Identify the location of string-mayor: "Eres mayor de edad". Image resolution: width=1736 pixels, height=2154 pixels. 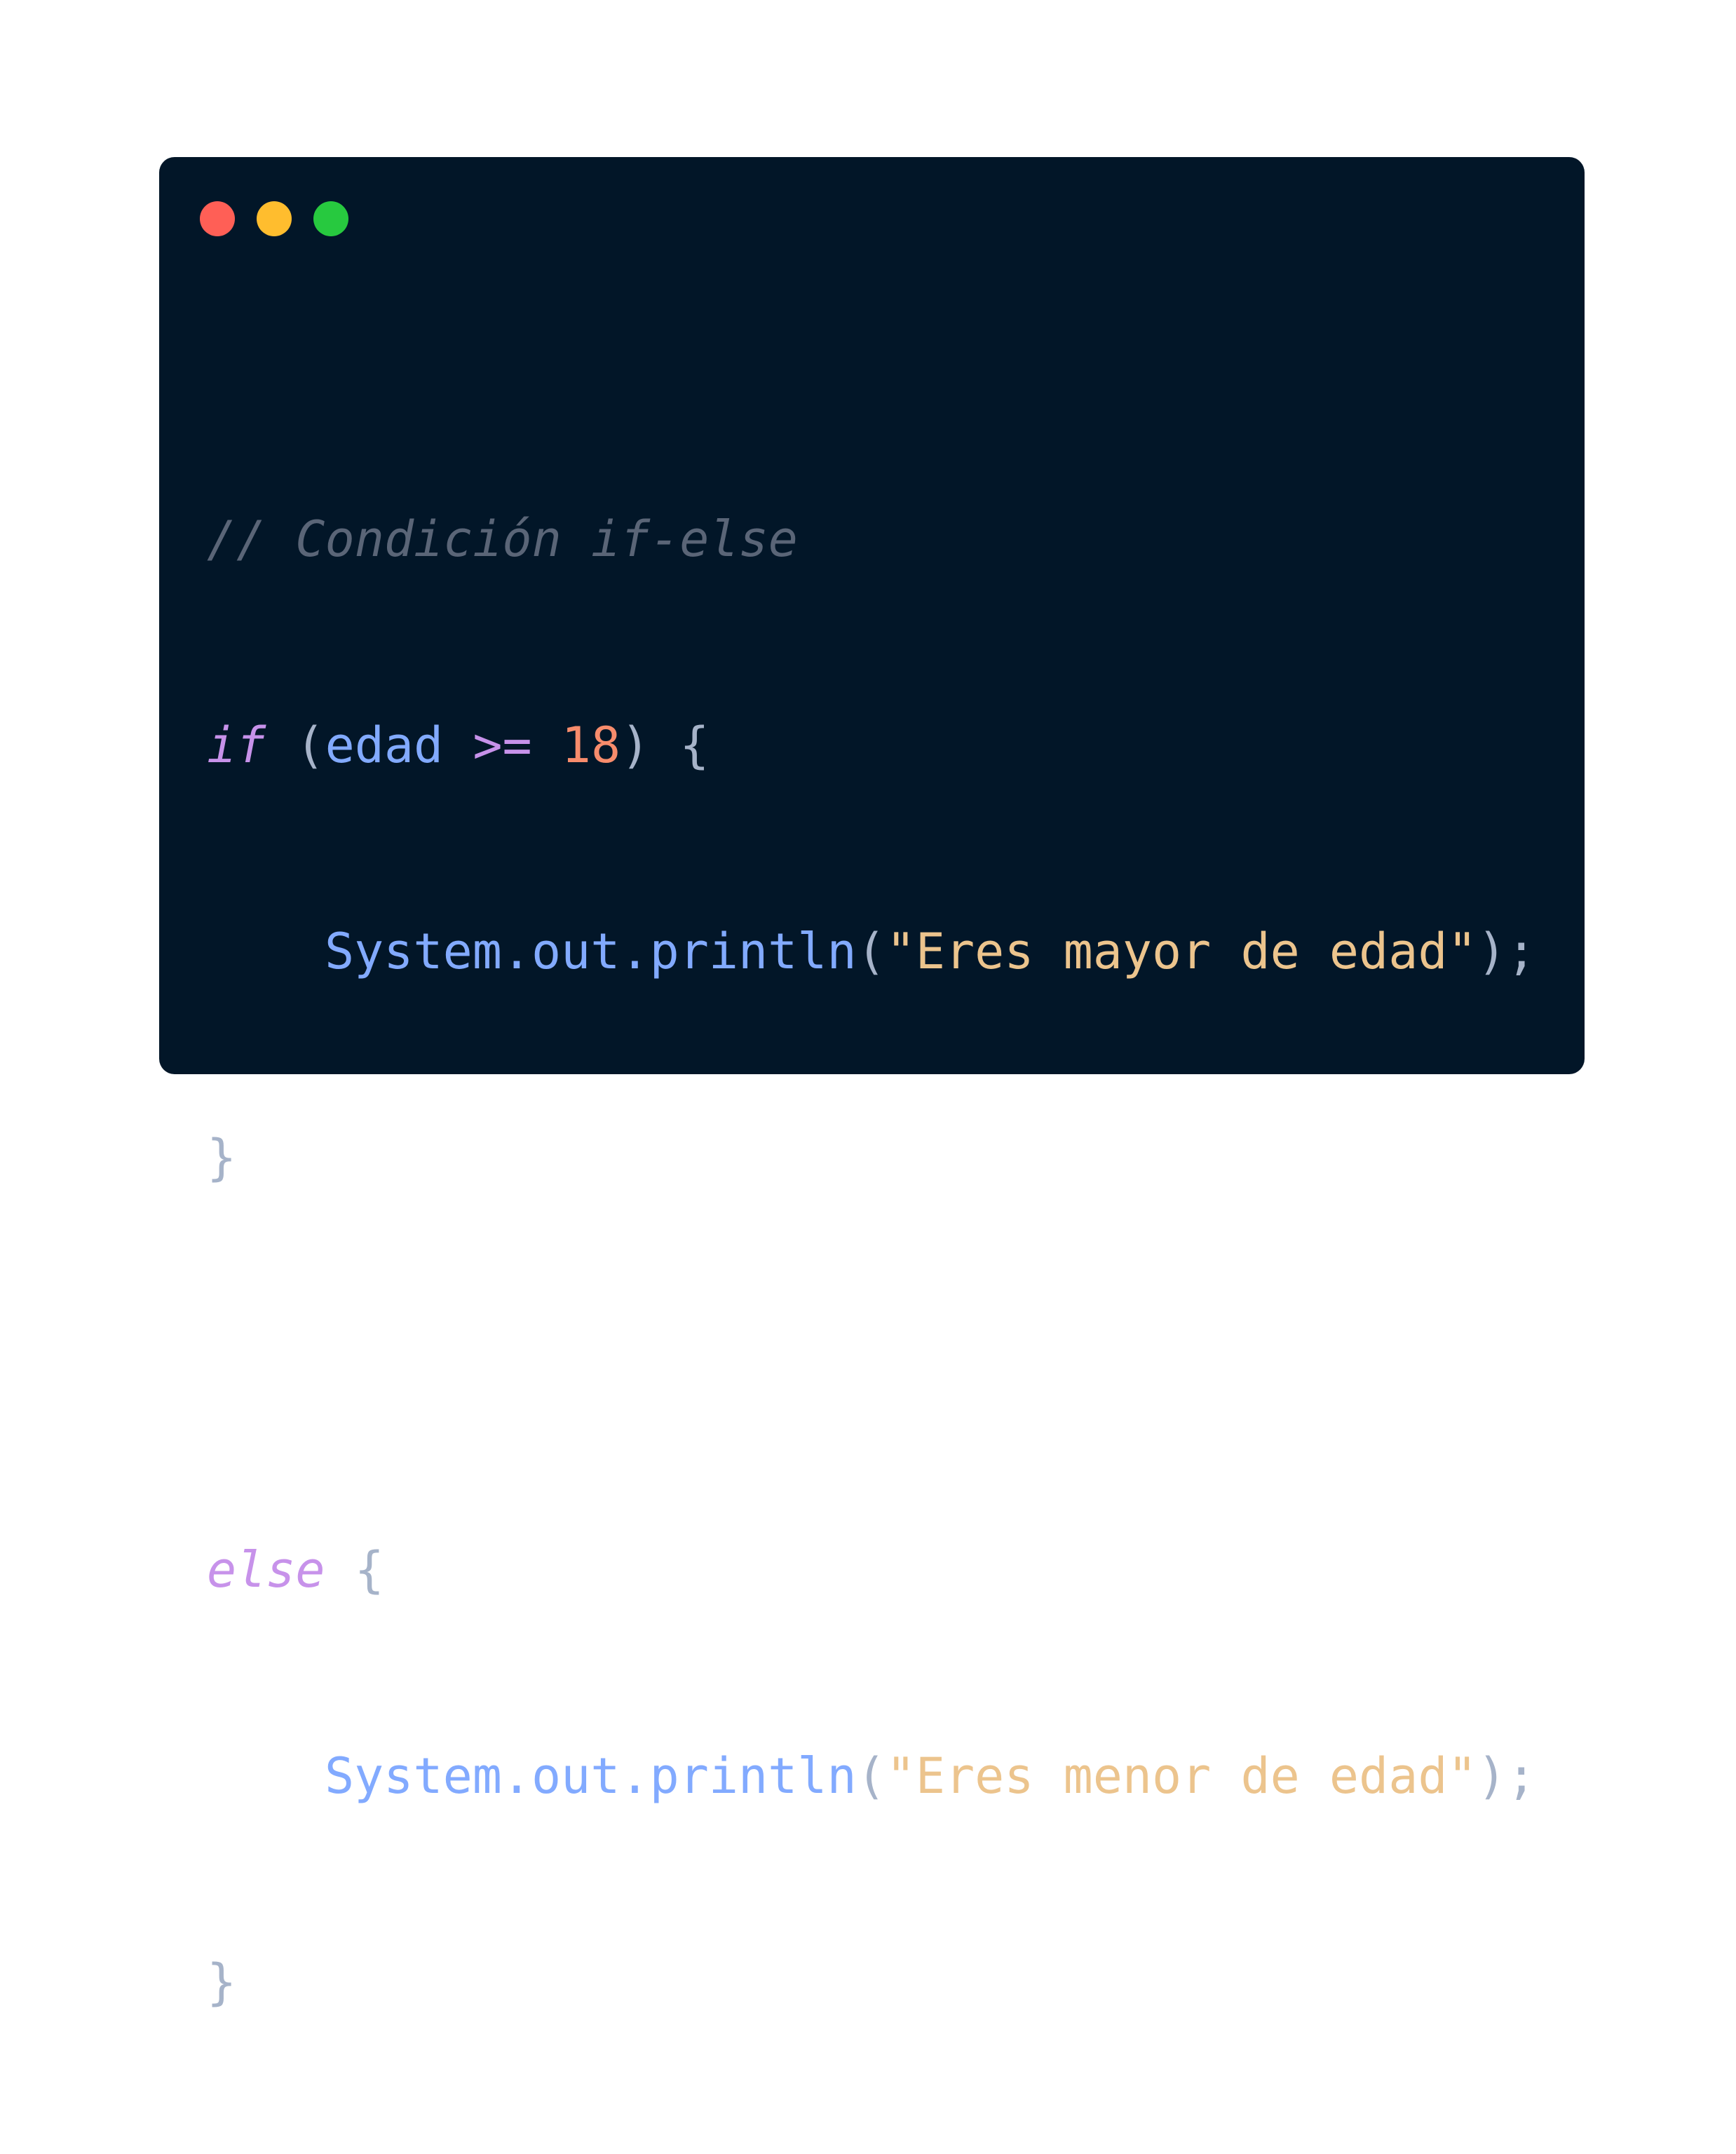
(1181, 951).